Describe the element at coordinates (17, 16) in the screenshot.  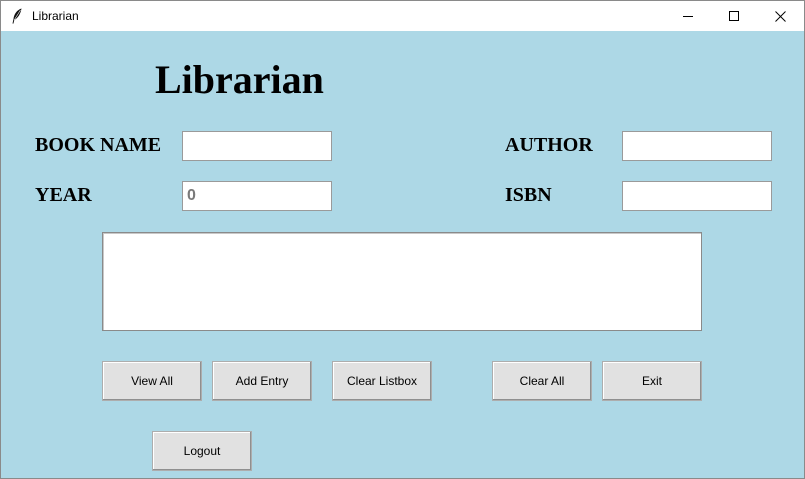
I see `feather-icon` at that location.